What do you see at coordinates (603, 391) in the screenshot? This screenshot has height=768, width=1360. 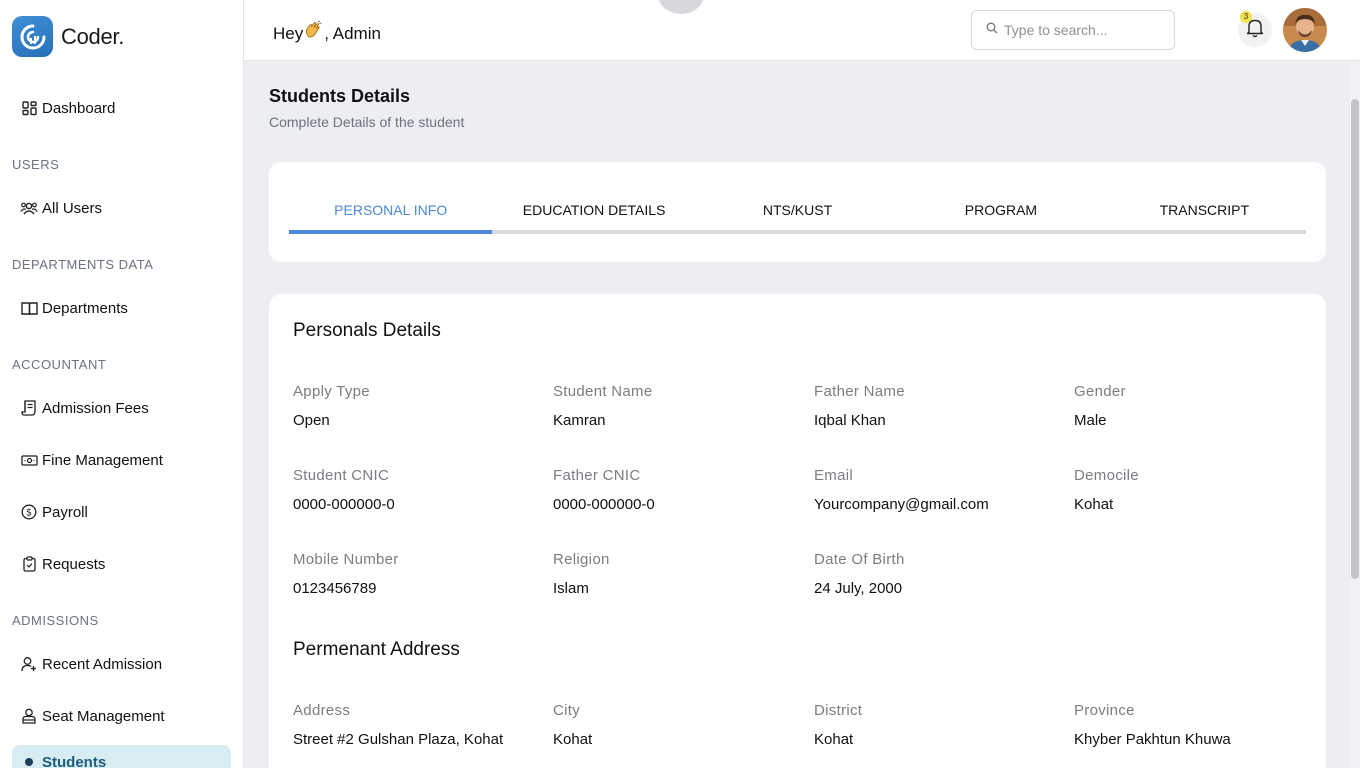 I see `field-label: Student Name` at bounding box center [603, 391].